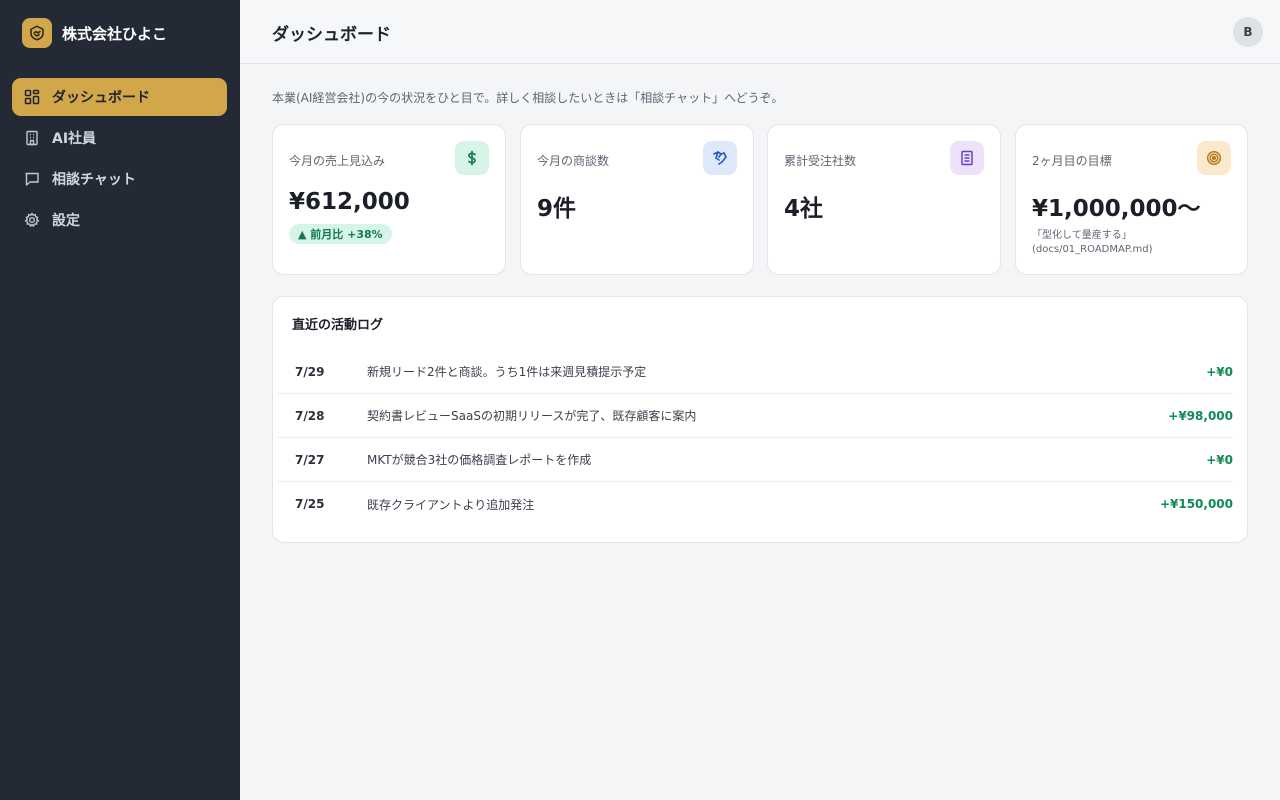  Describe the element at coordinates (74, 139) in the screenshot. I see `sidebar-item-label: AI社員` at that location.